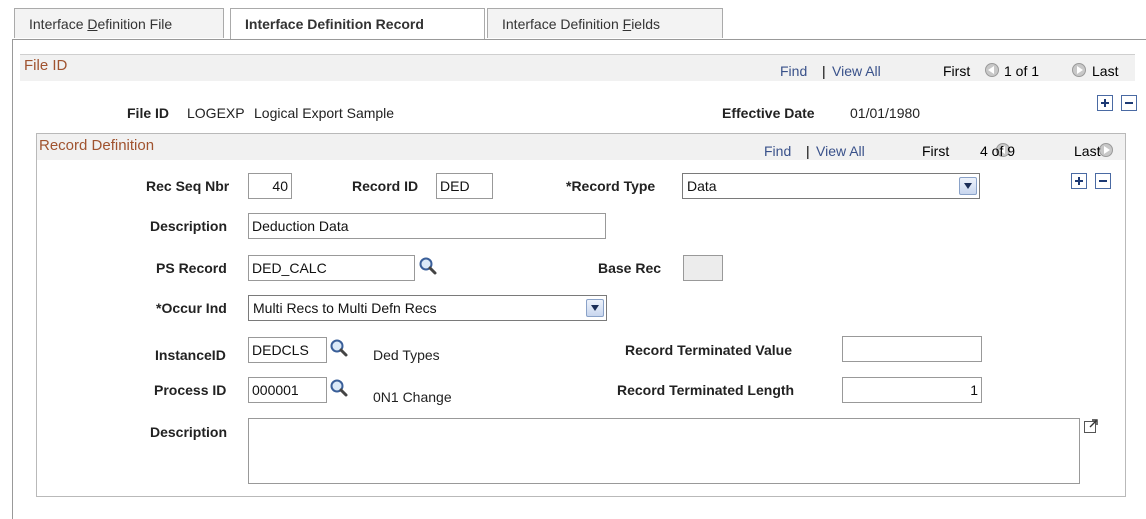 The width and height of the screenshot is (1146, 519). I want to click on tab-label-accelerator: F, so click(627, 24).